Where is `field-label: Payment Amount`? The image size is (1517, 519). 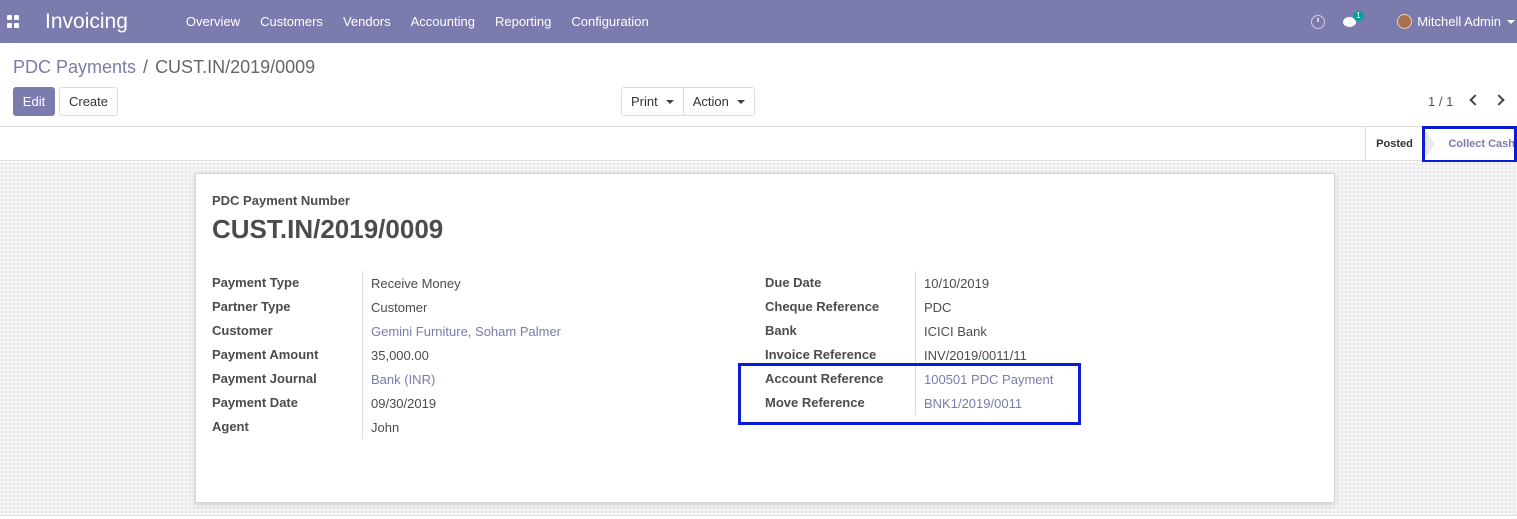
field-label: Payment Amount is located at coordinates (287, 355).